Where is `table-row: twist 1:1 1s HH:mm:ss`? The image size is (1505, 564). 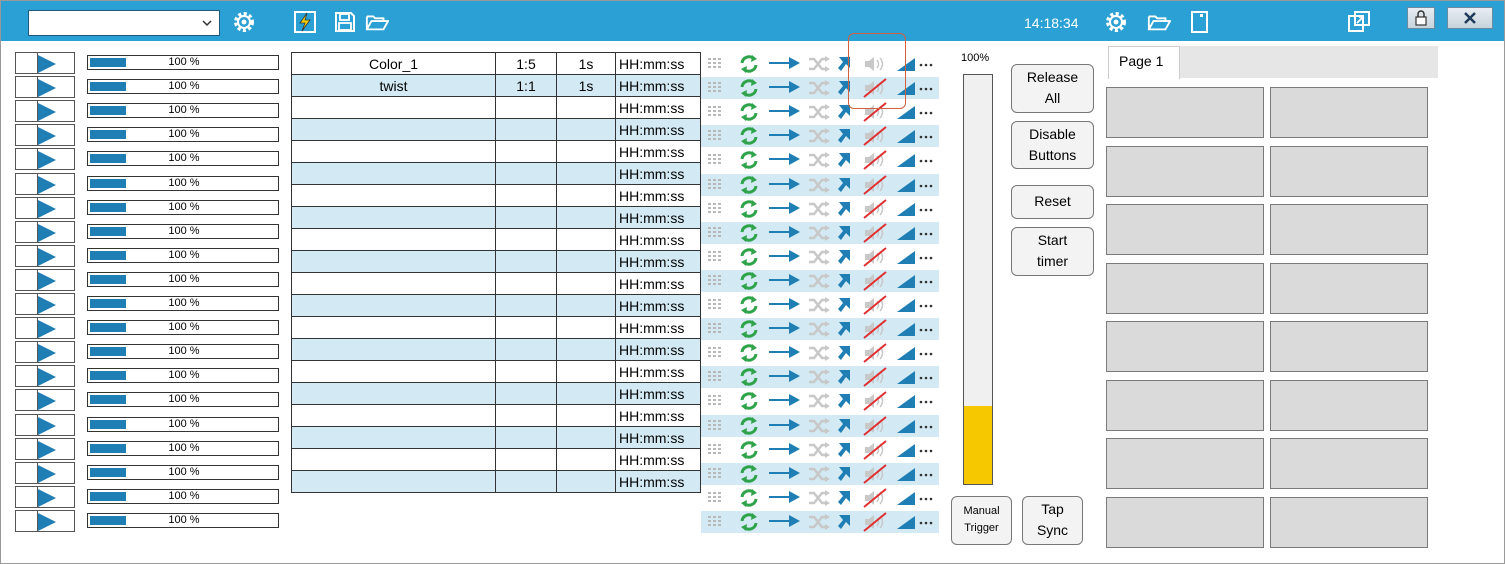
table-row: twist 1:1 1s HH:mm:ss is located at coordinates (496, 85).